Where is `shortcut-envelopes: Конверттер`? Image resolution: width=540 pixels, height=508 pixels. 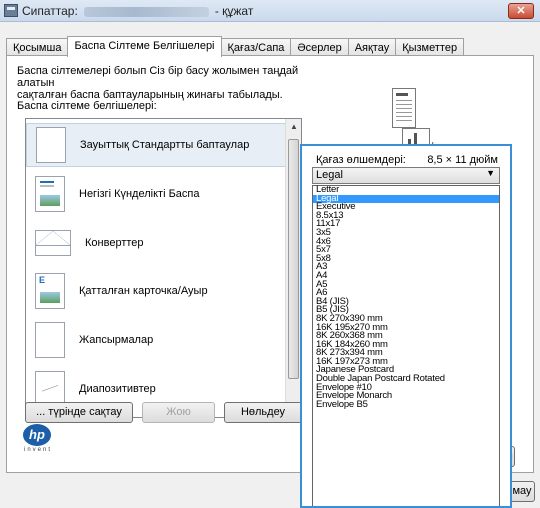 shortcut-envelopes: Конверттер is located at coordinates (156, 243).